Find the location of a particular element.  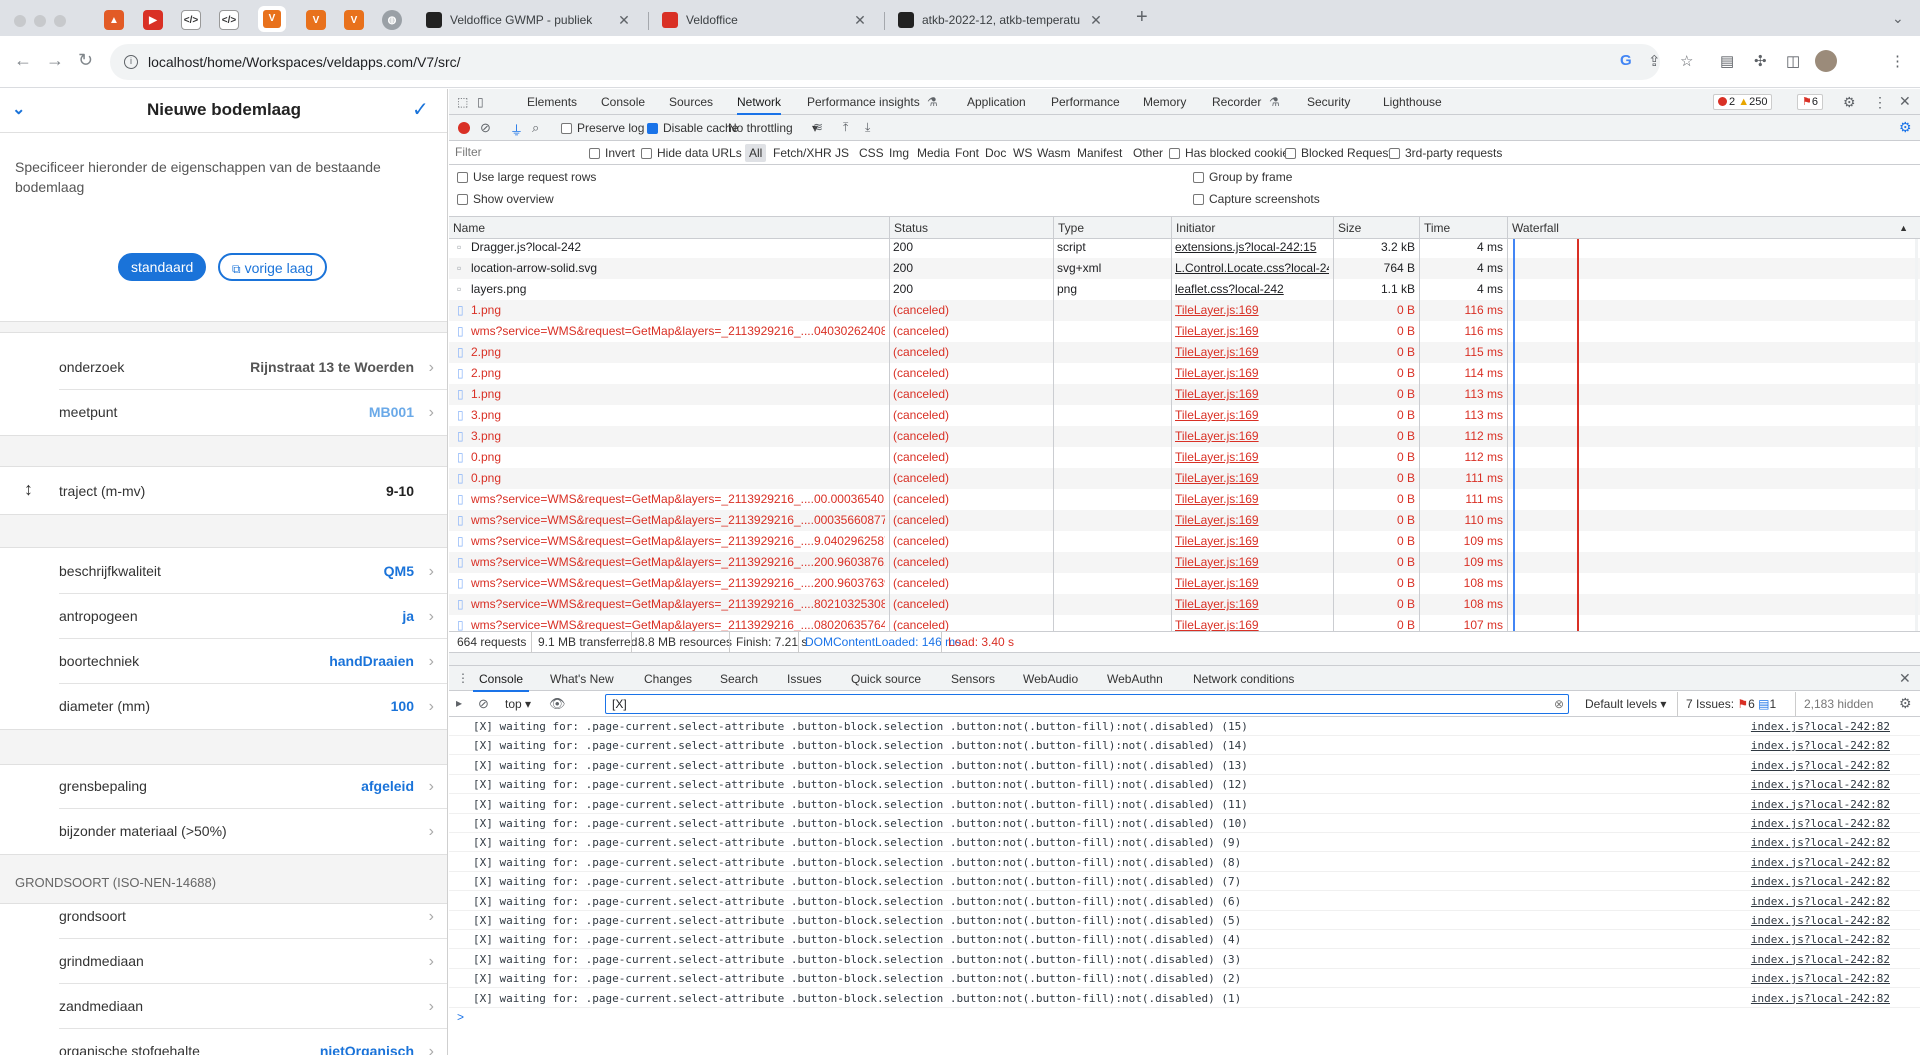

drawer-tab-issues: Issues is located at coordinates (804, 679).